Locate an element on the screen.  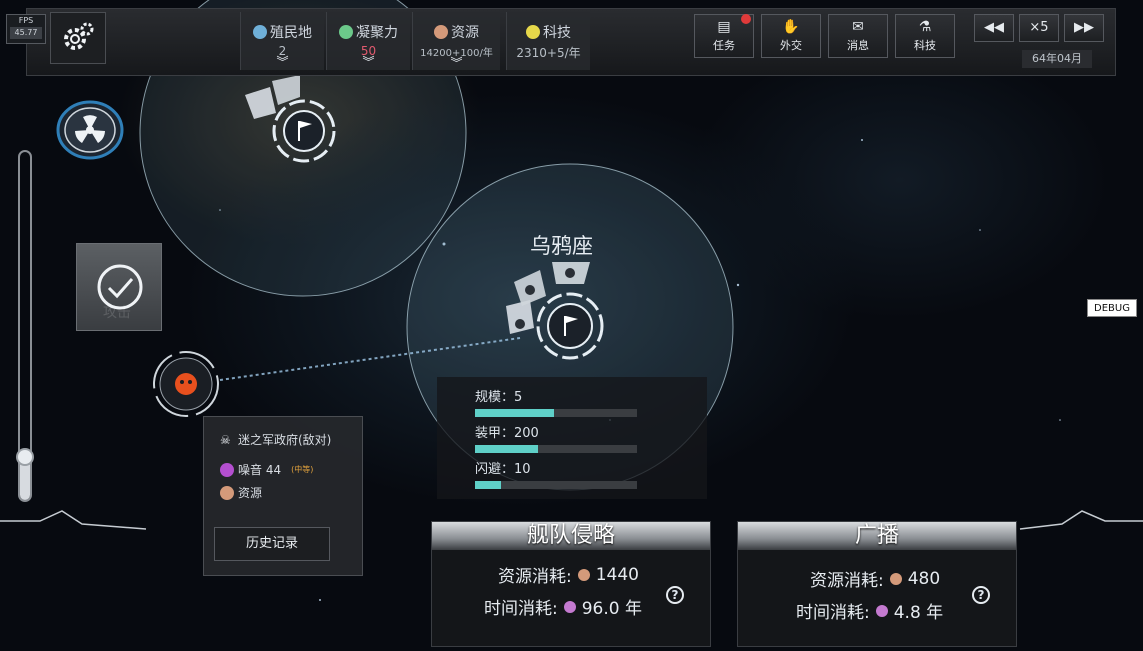
gear-icon is located at coordinates (79, 36).